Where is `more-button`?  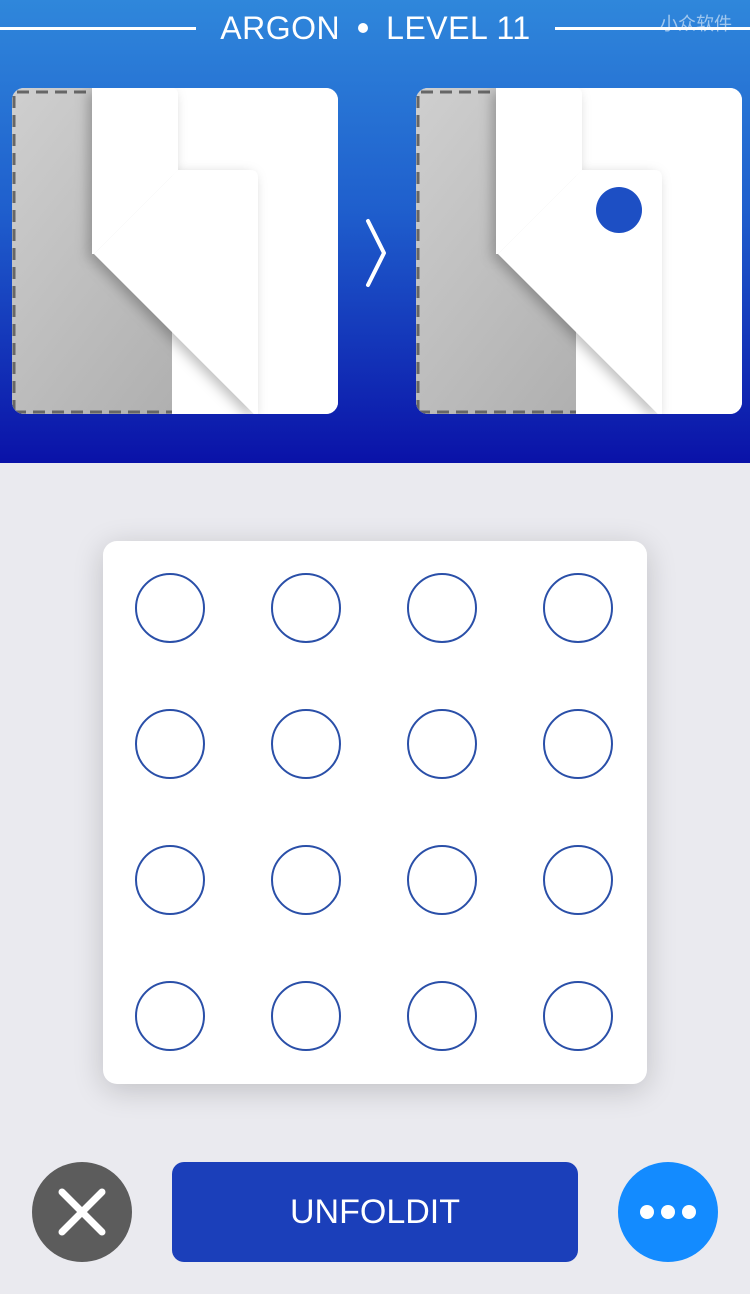
more-button is located at coordinates (668, 1212).